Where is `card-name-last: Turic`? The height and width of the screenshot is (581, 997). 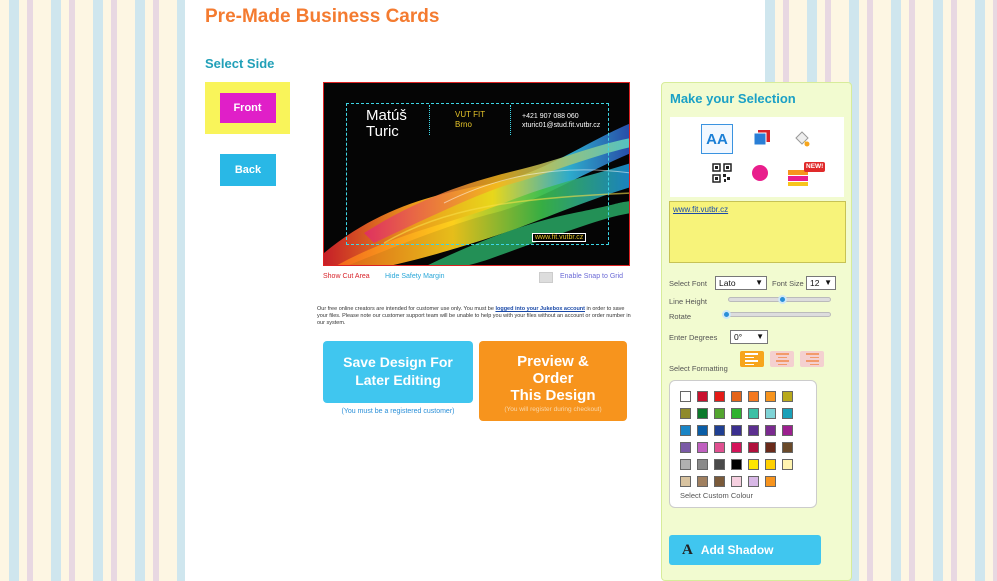 card-name-last: Turic is located at coordinates (382, 131).